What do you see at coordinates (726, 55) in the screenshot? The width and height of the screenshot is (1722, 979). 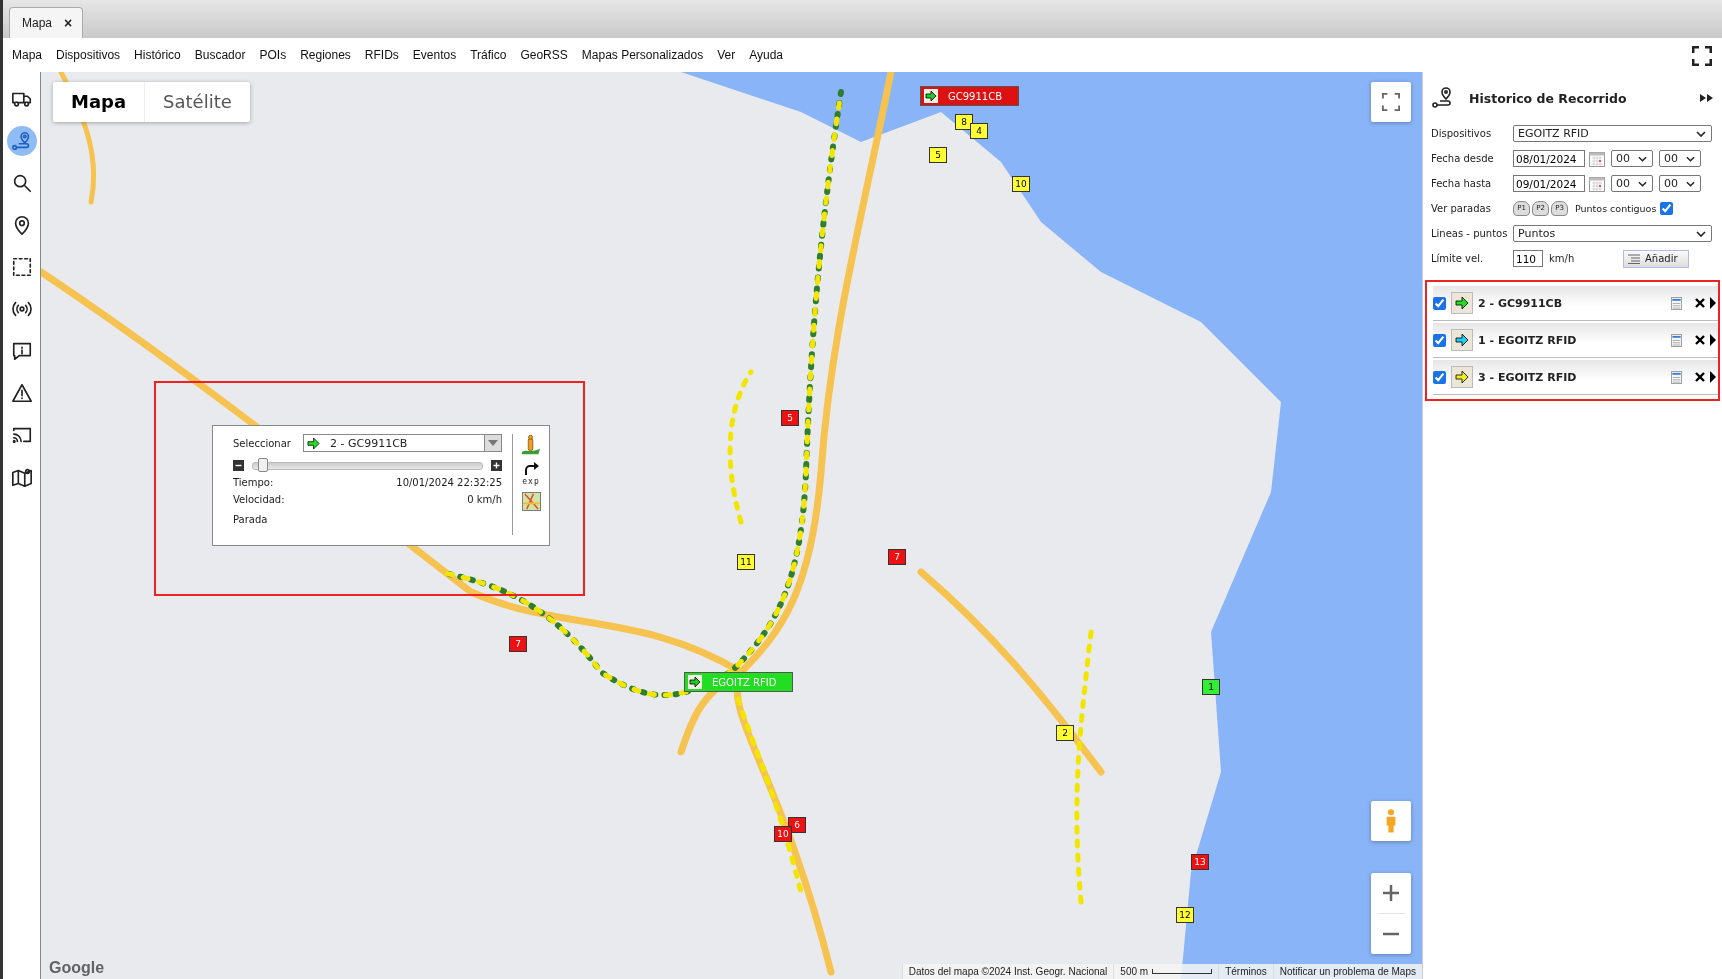 I see `menu-item: Ver` at bounding box center [726, 55].